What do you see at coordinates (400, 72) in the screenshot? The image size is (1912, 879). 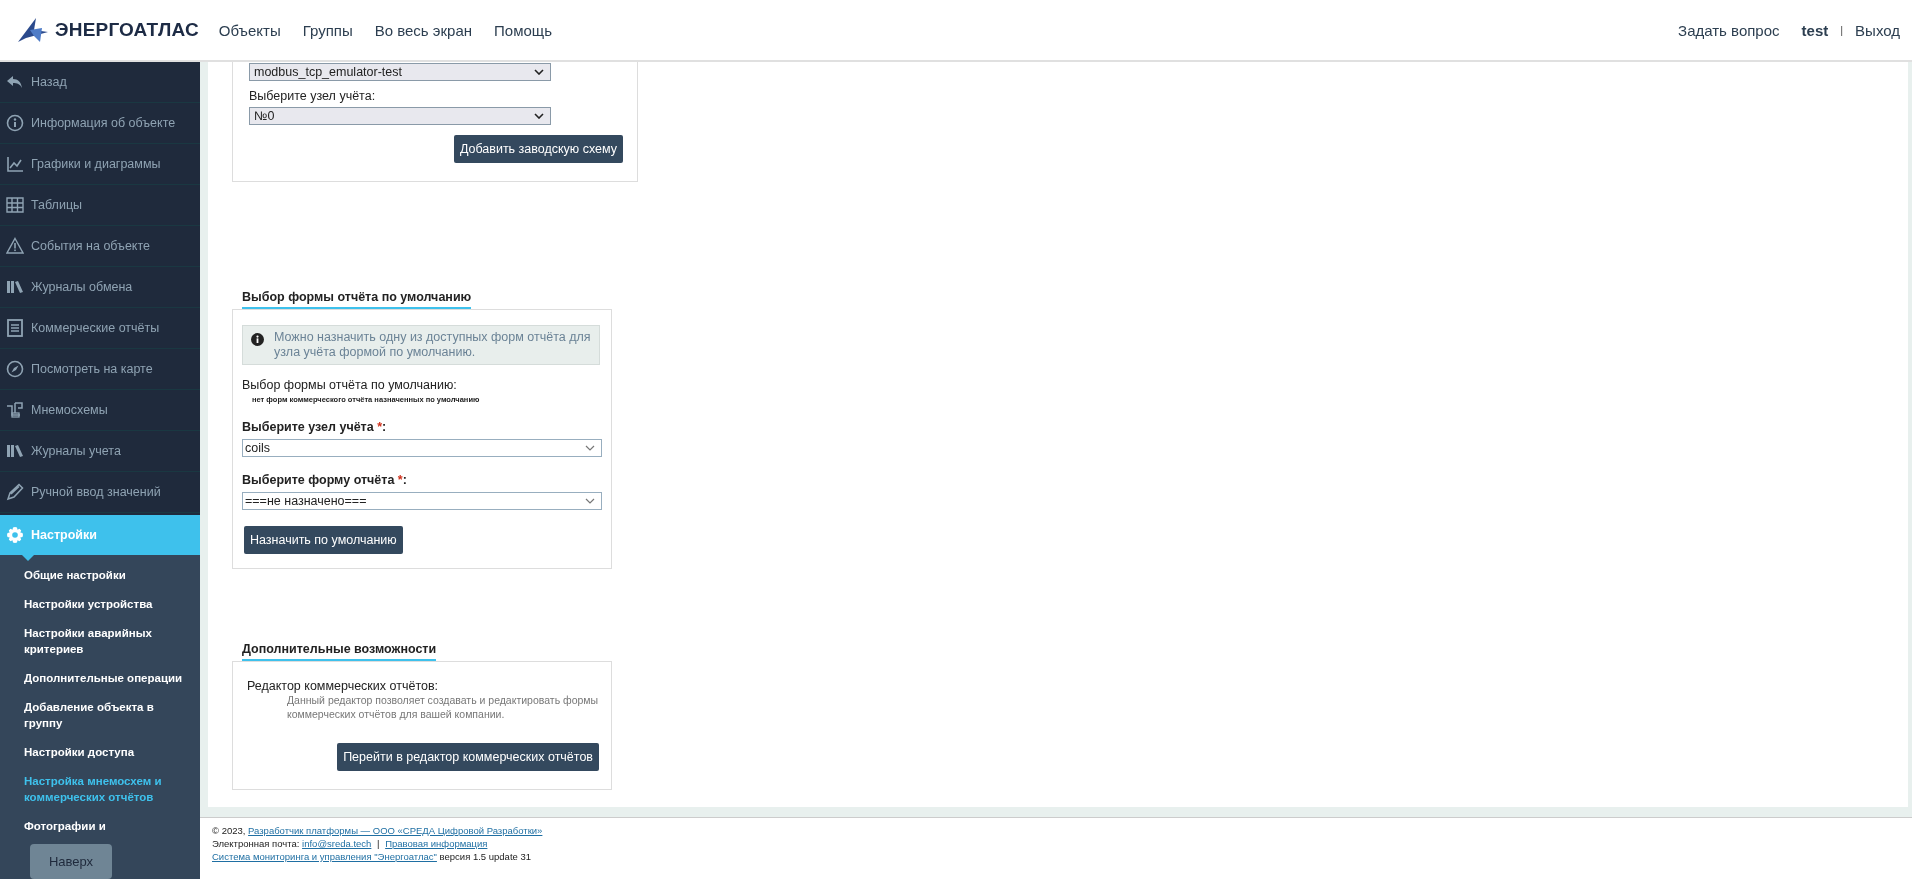 I see `select-field: modbus_tcp_emulator-test` at bounding box center [400, 72].